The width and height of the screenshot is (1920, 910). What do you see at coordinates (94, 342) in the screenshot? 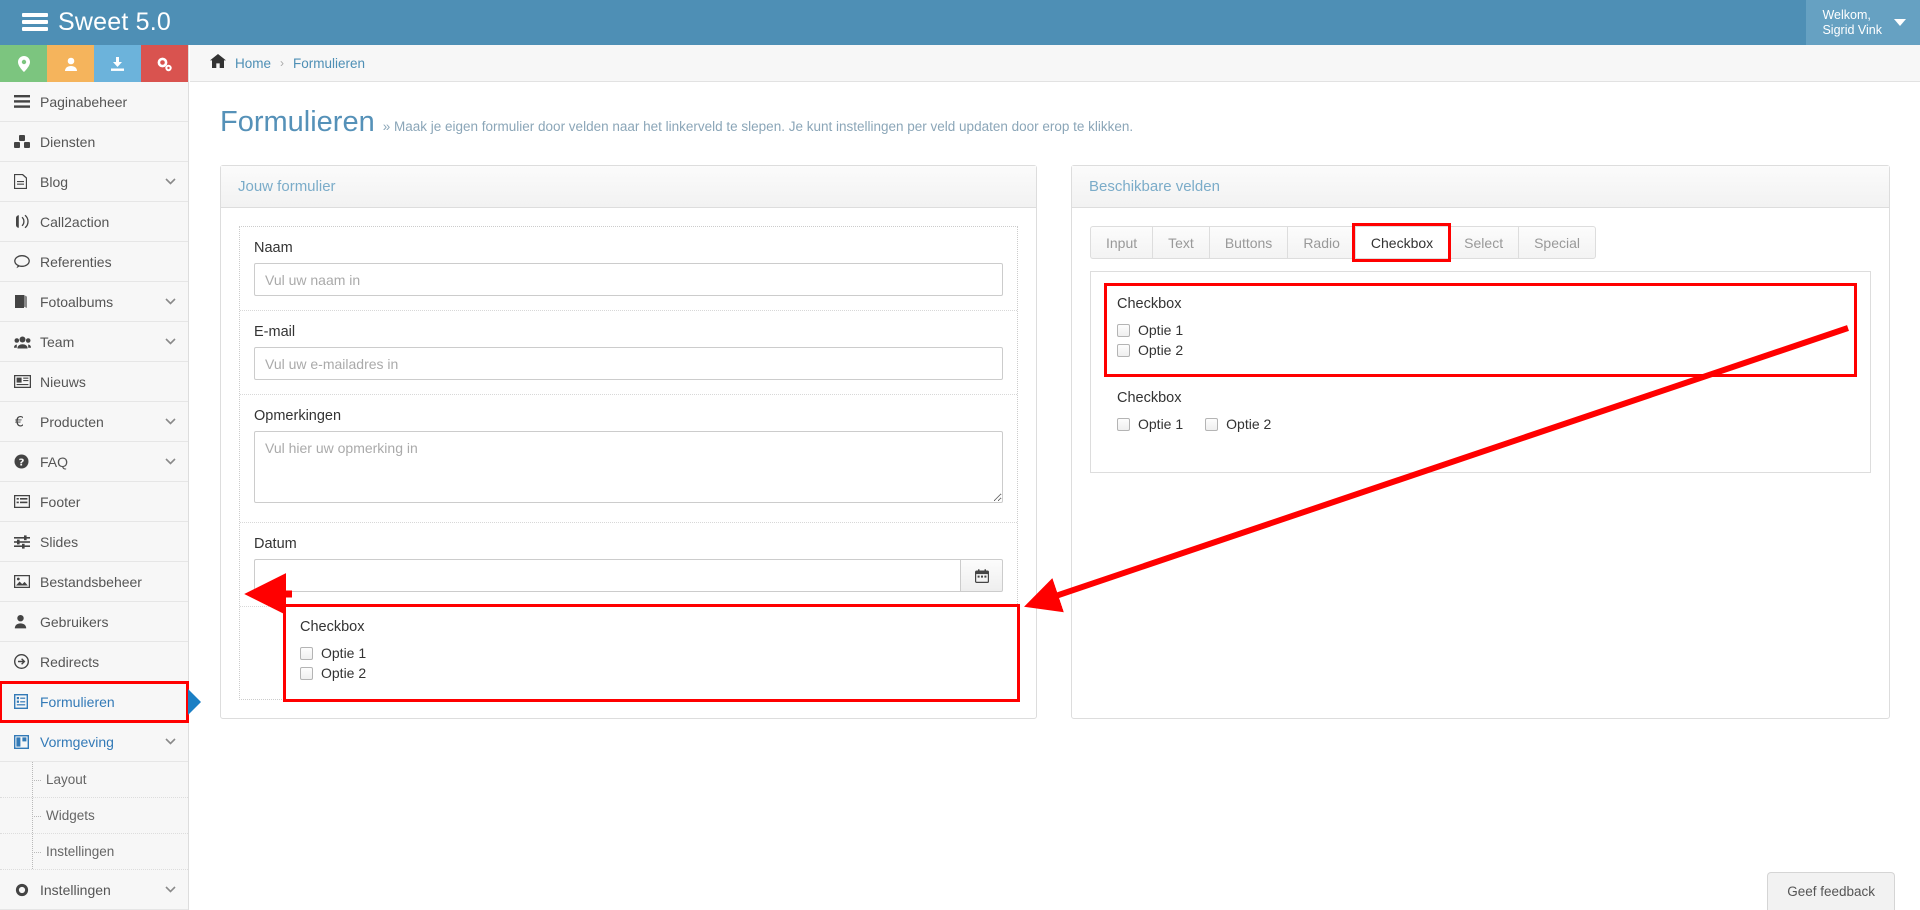
I see `sidebar-item-team: Team` at bounding box center [94, 342].